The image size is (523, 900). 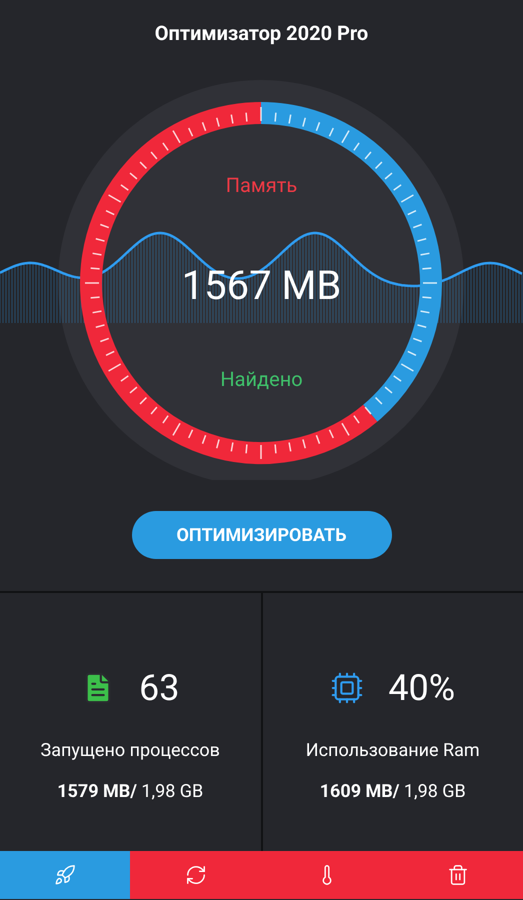 I want to click on found-label: Найдено, so click(x=261, y=379).